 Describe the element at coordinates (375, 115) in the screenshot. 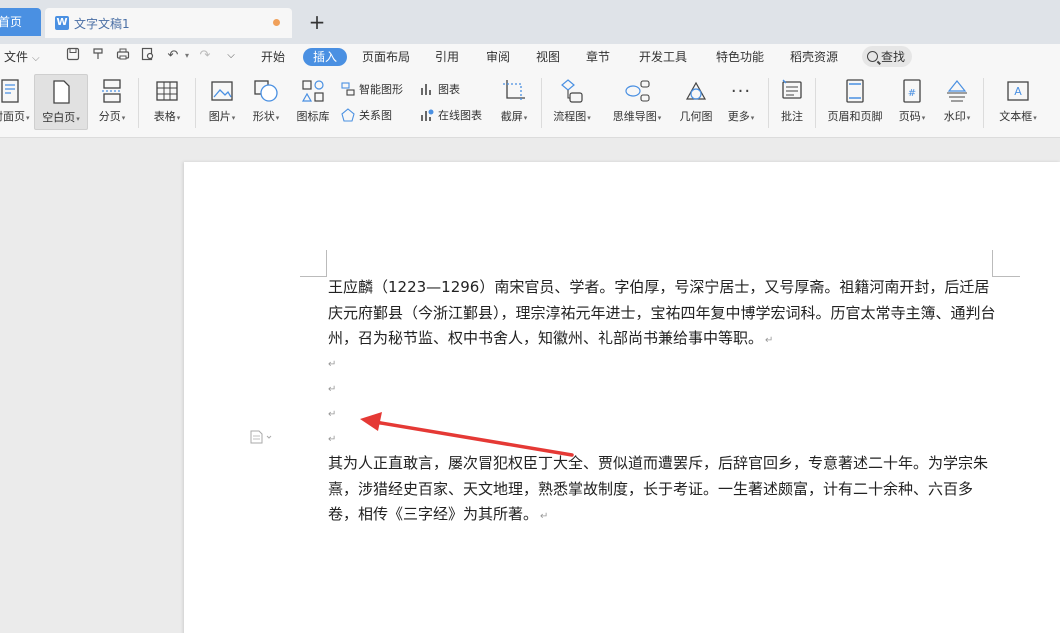

I see `relation-chart-label: 关系图` at that location.